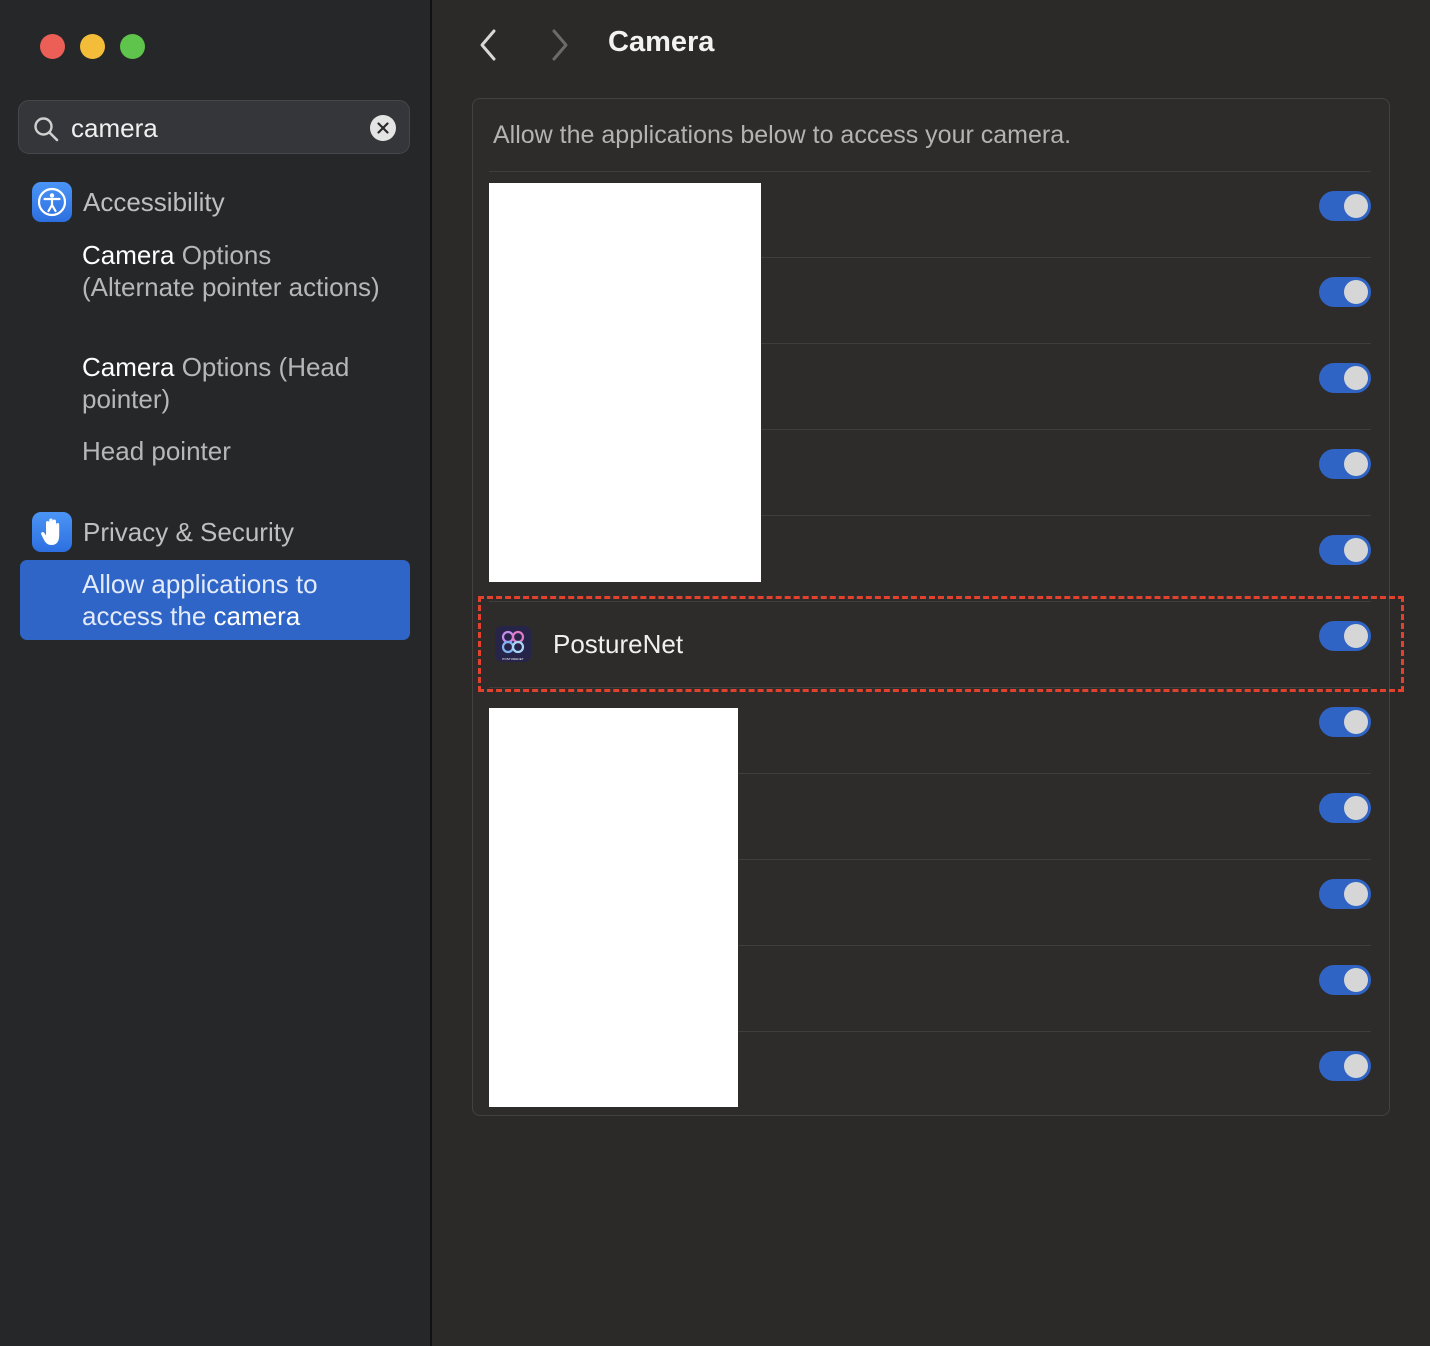 The height and width of the screenshot is (1346, 1430). I want to click on sidebar-group-label: Accessibility, so click(154, 201).